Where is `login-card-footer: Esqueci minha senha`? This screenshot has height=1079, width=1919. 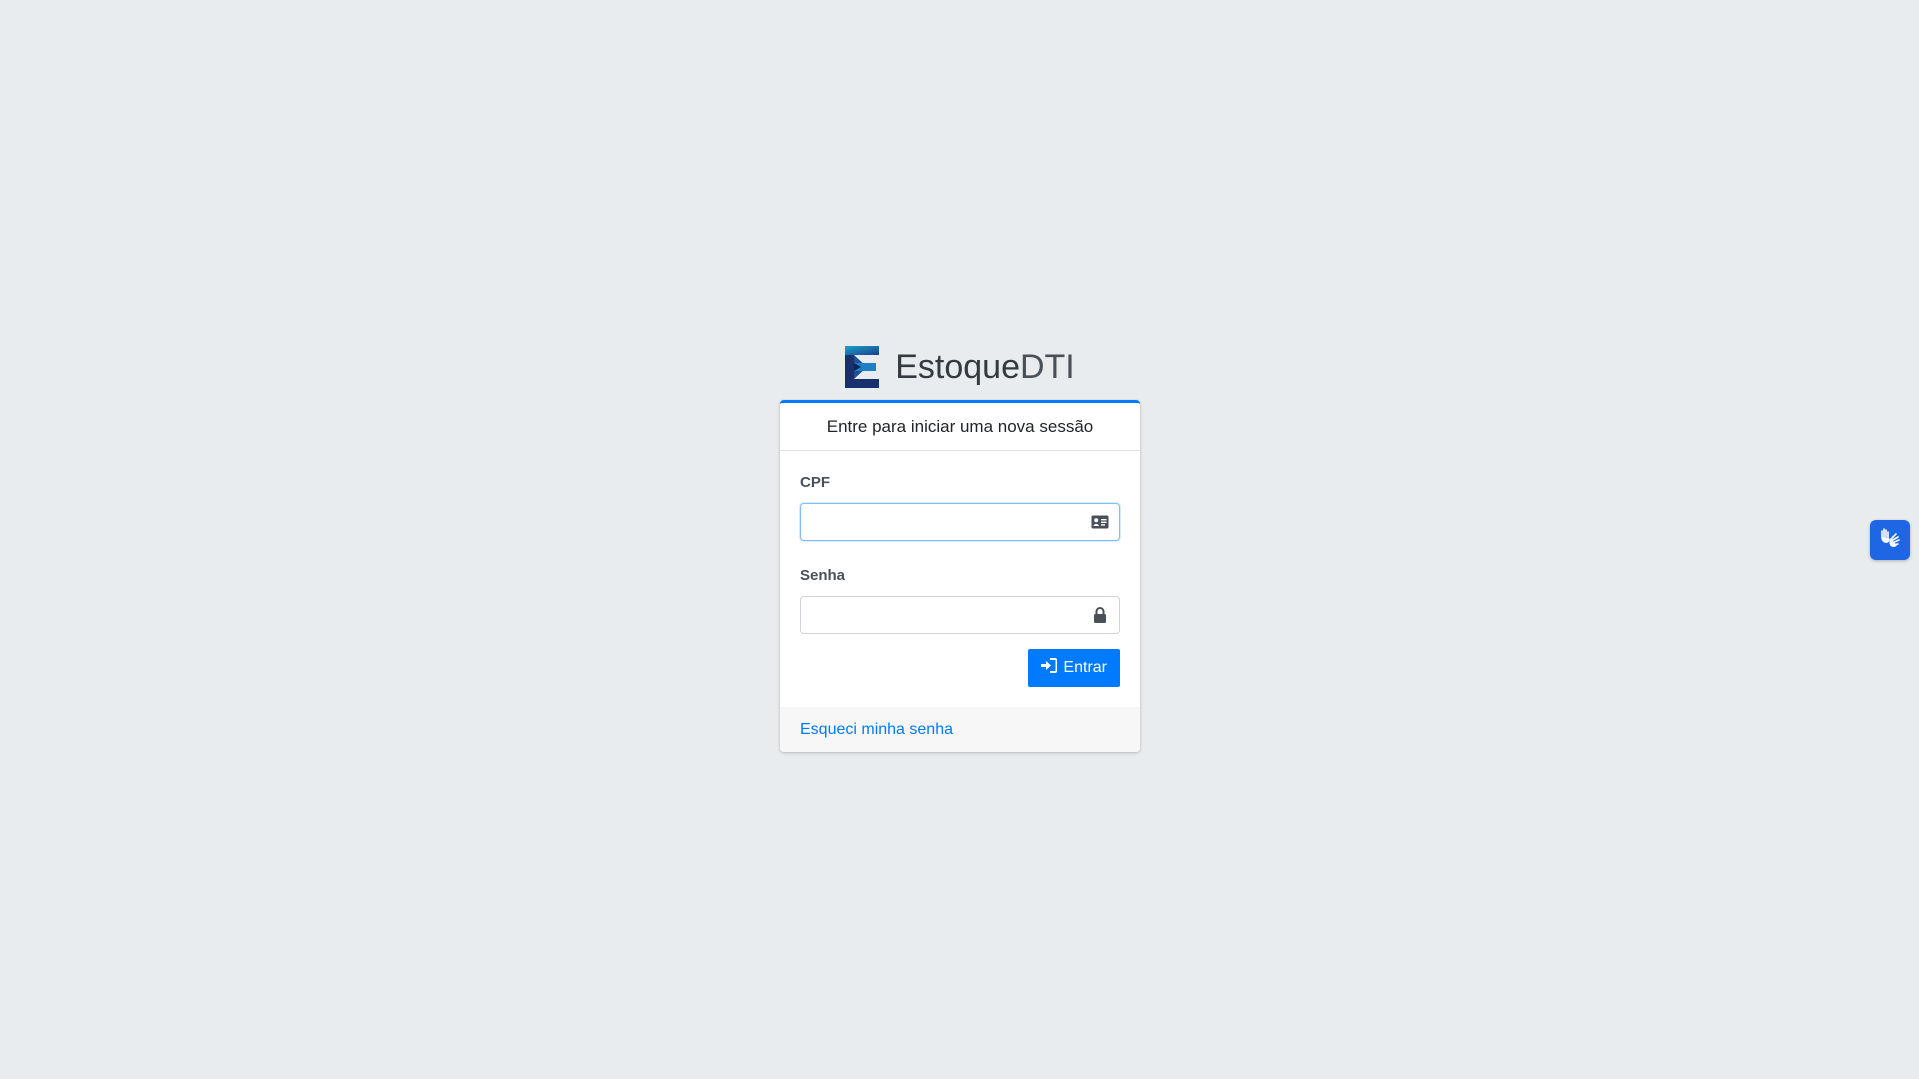 login-card-footer: Esqueci minha senha is located at coordinates (960, 729).